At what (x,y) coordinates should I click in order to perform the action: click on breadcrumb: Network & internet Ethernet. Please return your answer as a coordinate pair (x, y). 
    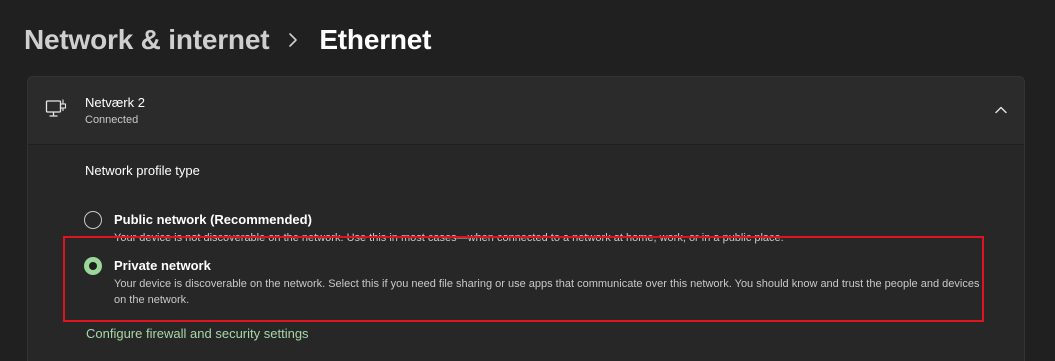
    Looking at the image, I should click on (228, 40).